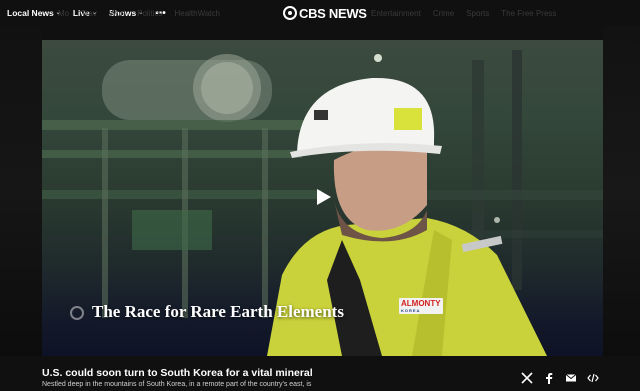 Image resolution: width=640 pixels, height=391 pixels. What do you see at coordinates (477, 13) in the screenshot?
I see `nav-dim-item: Sports` at bounding box center [477, 13].